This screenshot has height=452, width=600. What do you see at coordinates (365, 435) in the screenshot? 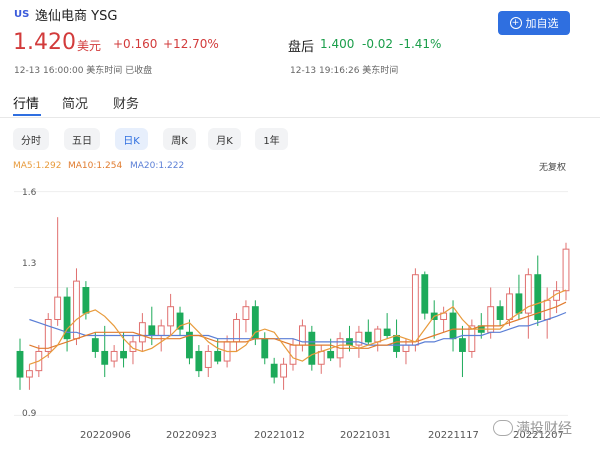
I see `x-tick-label: 20221031` at bounding box center [365, 435].